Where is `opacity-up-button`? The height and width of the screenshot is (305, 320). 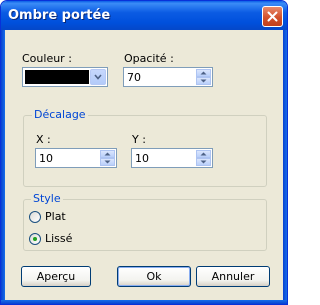
opacity-up-button is located at coordinates (203, 73).